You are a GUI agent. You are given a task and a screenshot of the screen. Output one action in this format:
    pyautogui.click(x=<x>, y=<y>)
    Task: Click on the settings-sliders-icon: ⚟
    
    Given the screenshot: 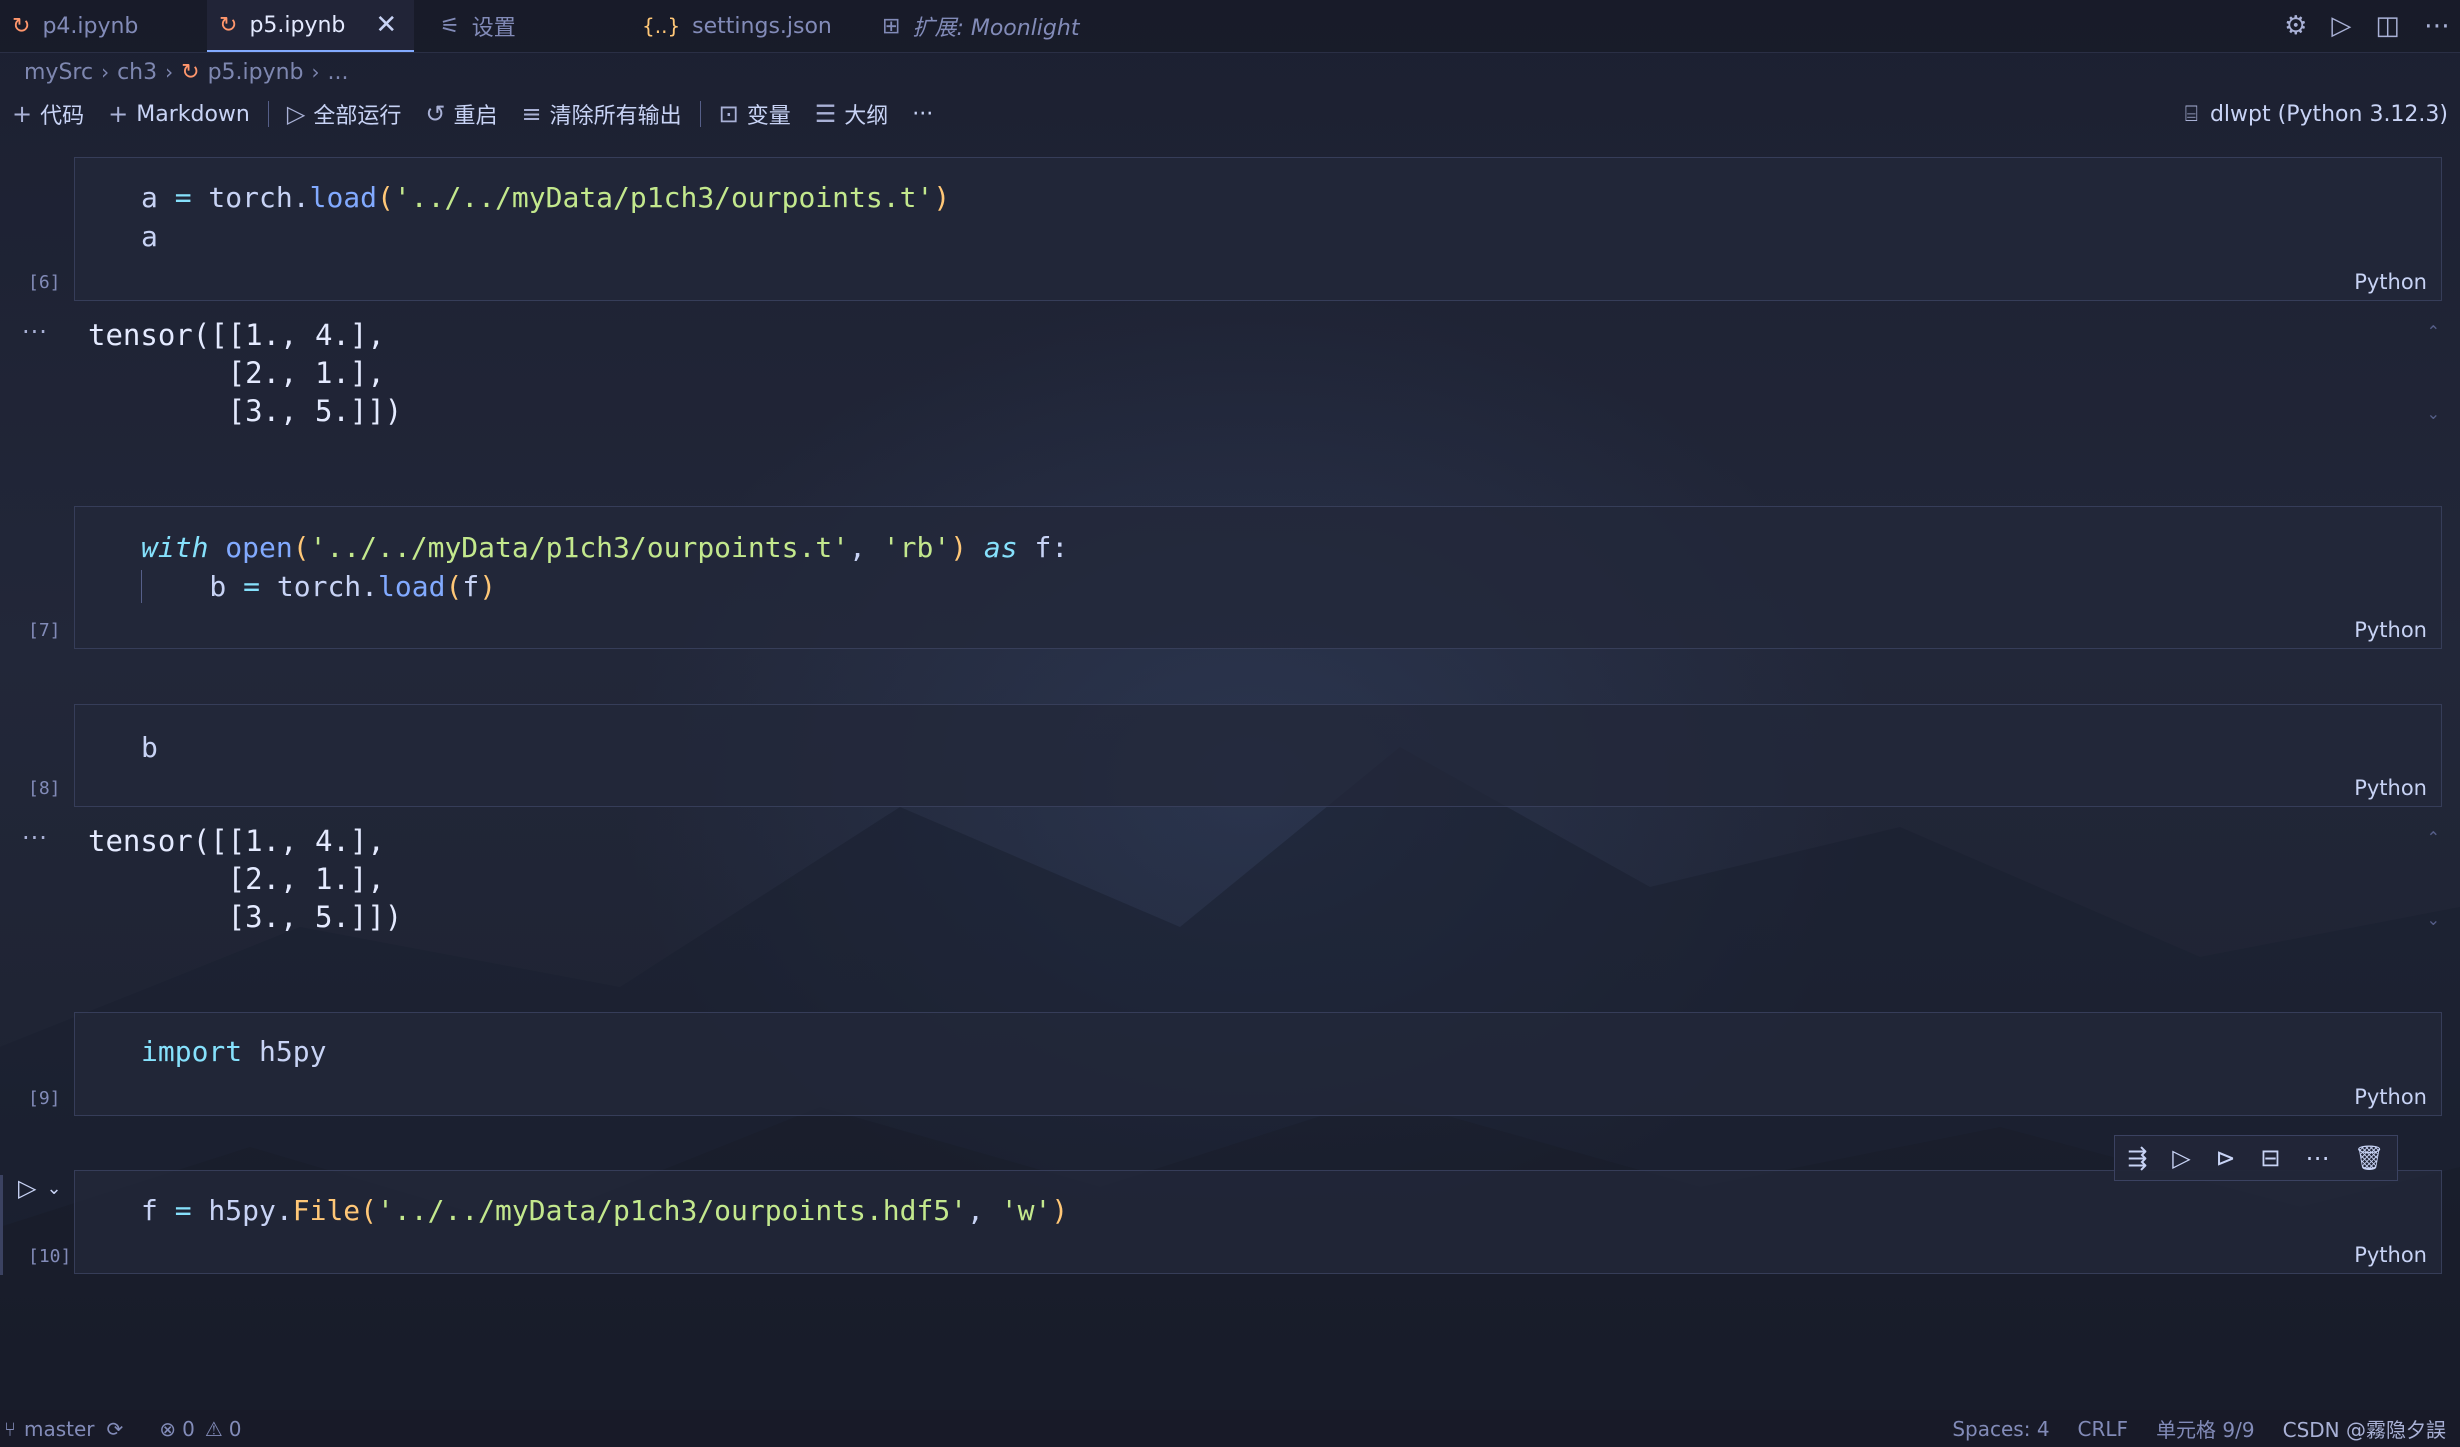 What is the action you would take?
    pyautogui.click(x=450, y=26)
    